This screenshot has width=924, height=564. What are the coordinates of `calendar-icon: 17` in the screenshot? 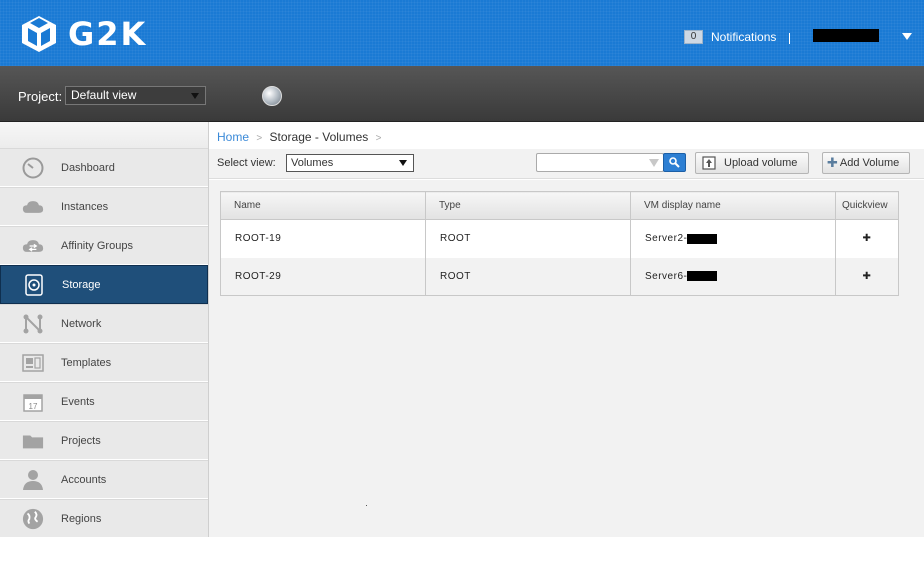 It's located at (33, 402).